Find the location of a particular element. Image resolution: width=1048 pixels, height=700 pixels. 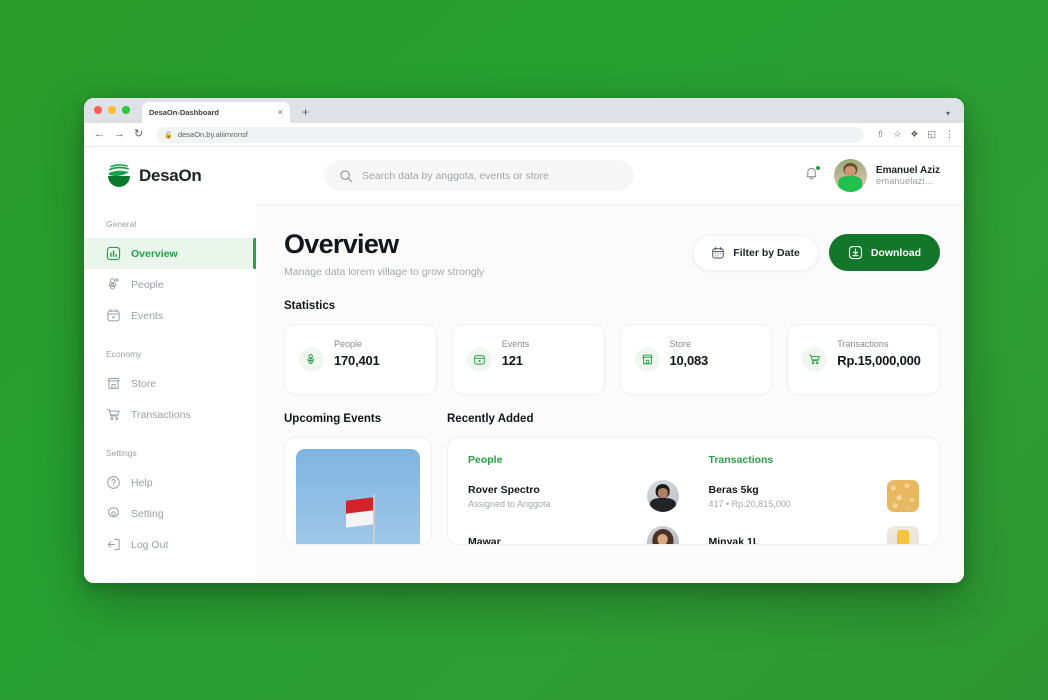

stat-label: Transactions is located at coordinates (863, 344).